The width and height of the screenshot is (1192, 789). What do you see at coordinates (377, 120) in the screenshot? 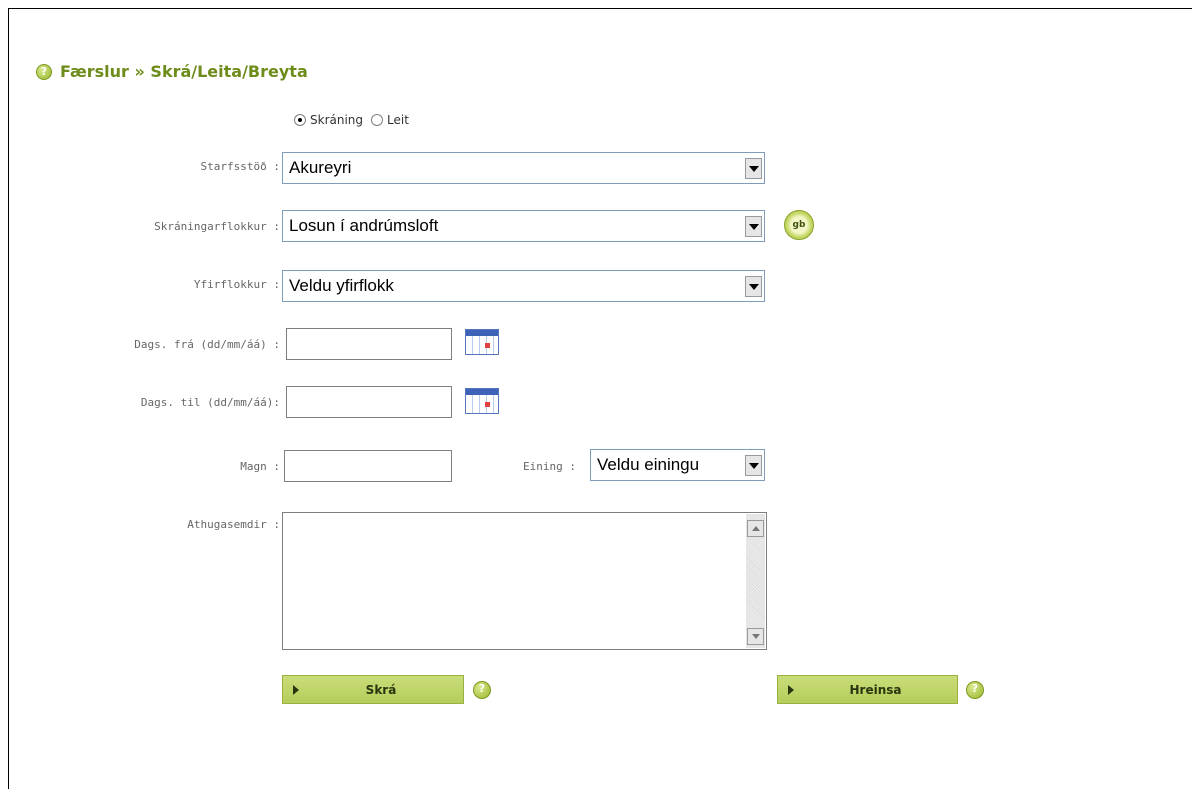
I see `radio-leit` at bounding box center [377, 120].